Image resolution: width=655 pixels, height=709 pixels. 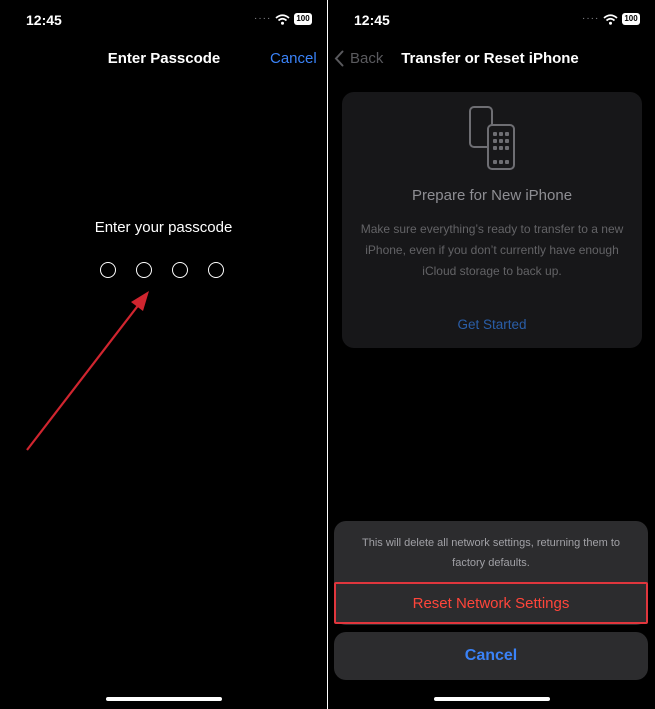 I want to click on get-started-link: Get Started, so click(x=492, y=324).